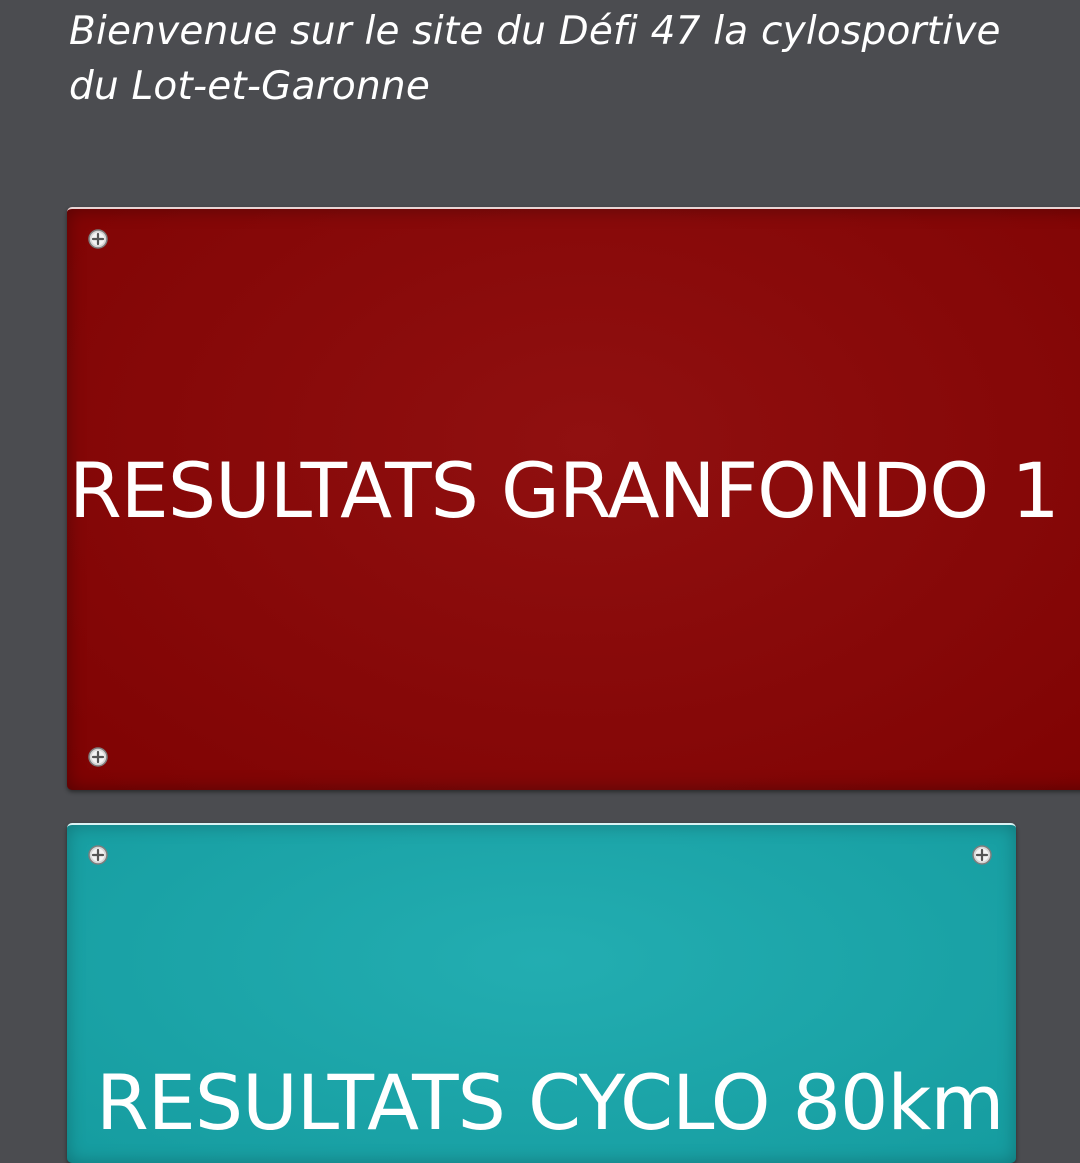 This screenshot has height=1163, width=1080. What do you see at coordinates (550, 1102) in the screenshot?
I see `cyclo-80km-results-label: RESULTATS CYCLO 80km` at bounding box center [550, 1102].